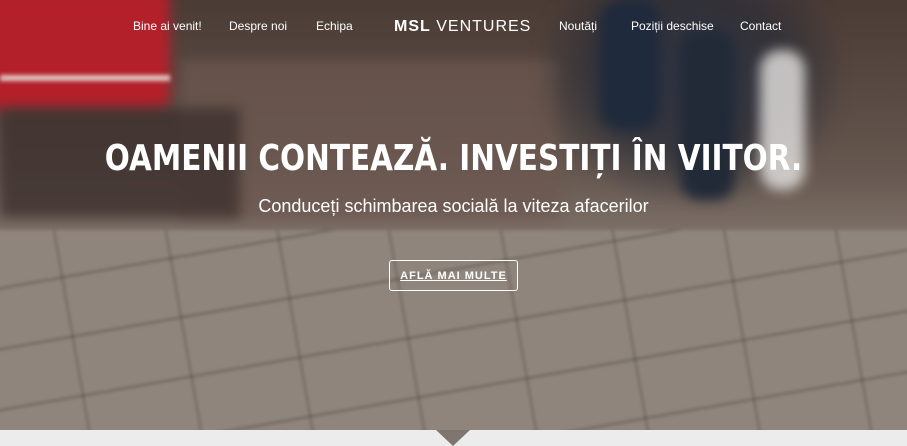 The image size is (907, 446). What do you see at coordinates (85, 78) in the screenshot?
I see `hero-background-train-stripe` at bounding box center [85, 78].